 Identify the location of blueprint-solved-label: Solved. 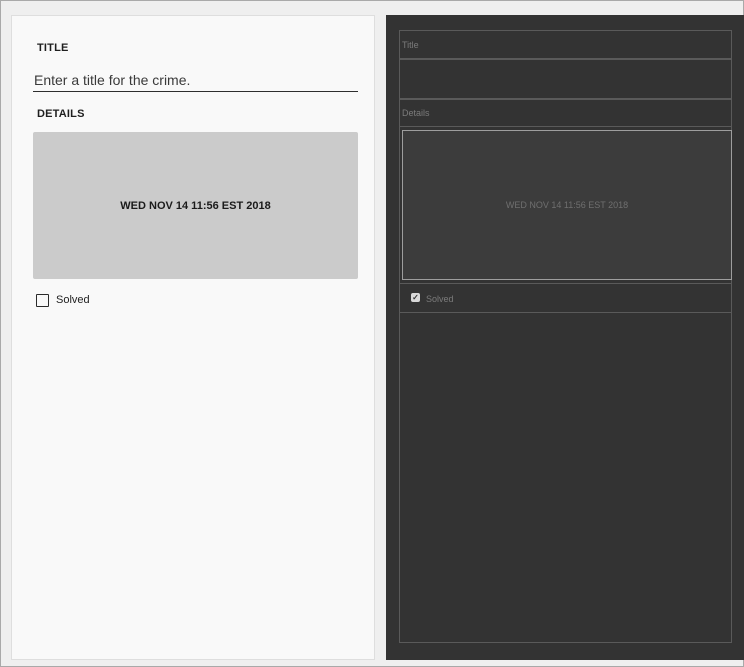
(440, 299).